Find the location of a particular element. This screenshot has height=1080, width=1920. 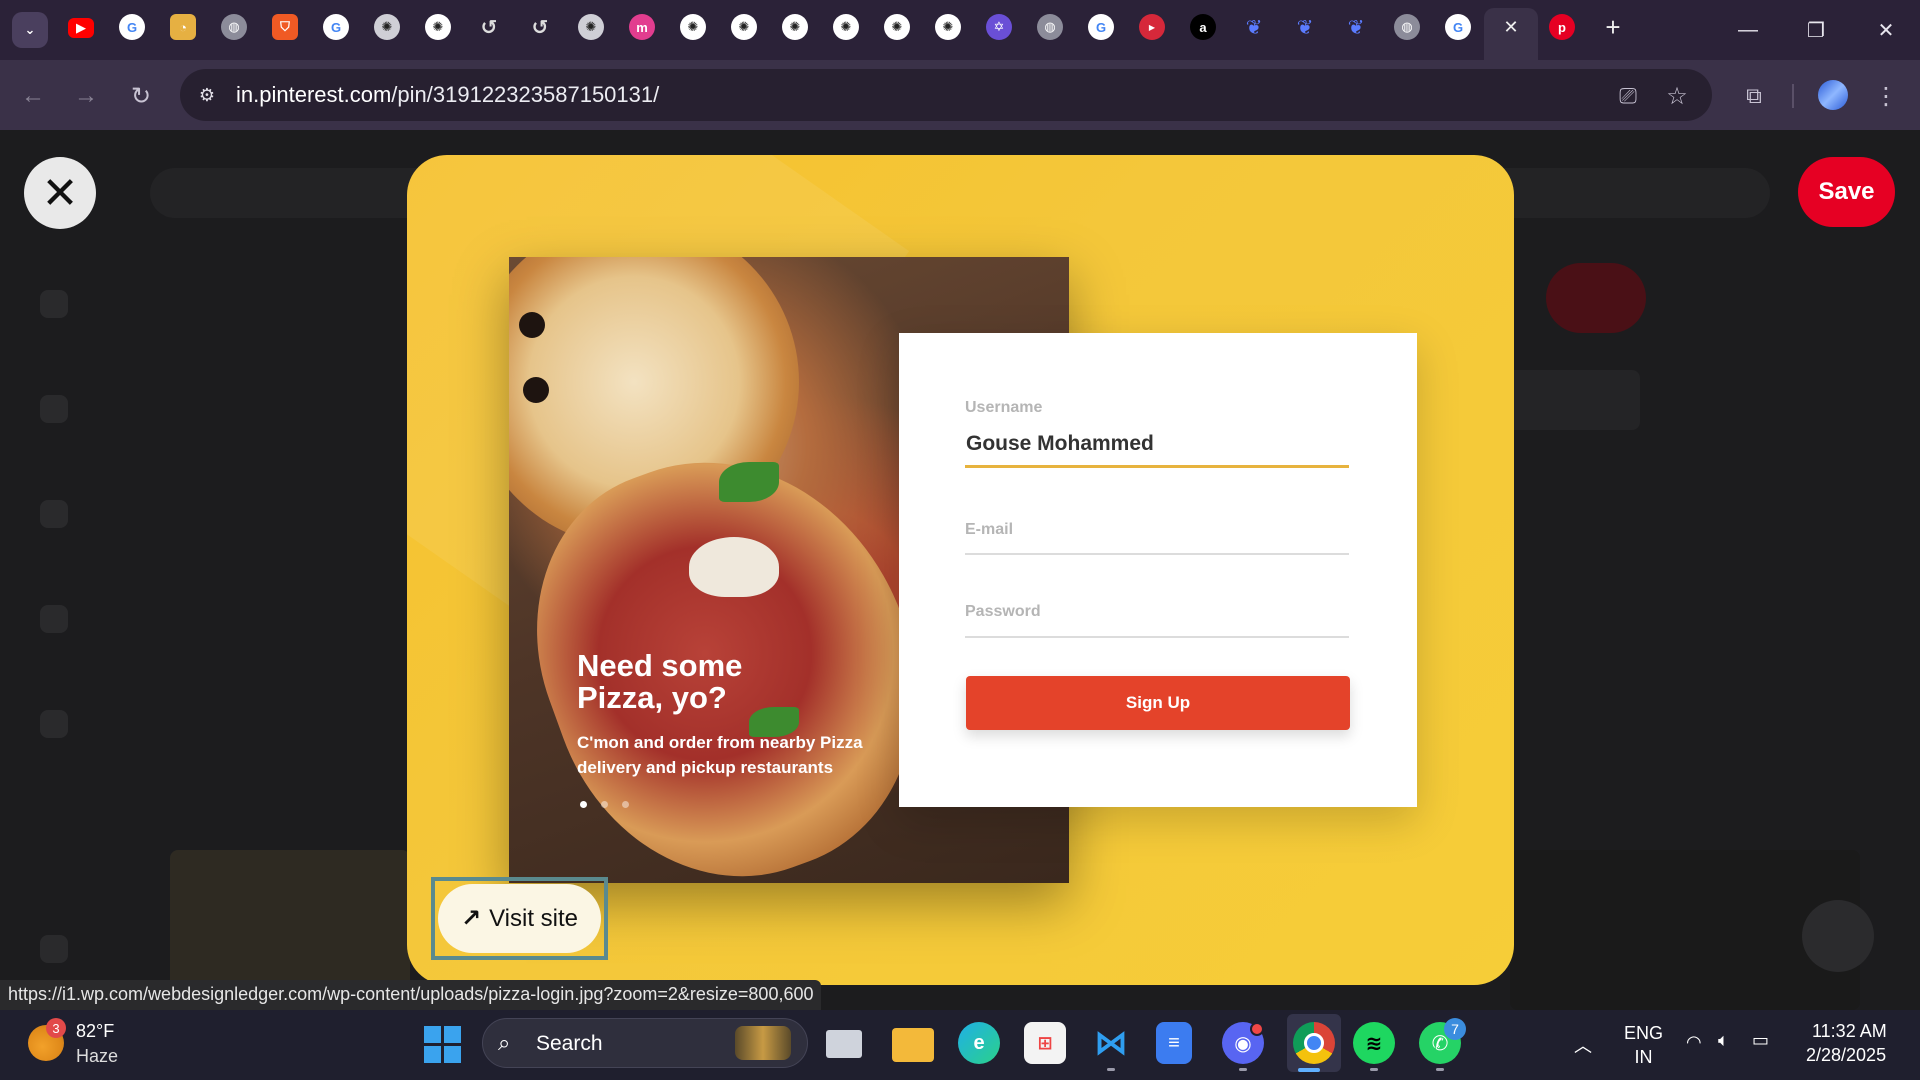

microsoft-store-icon: ⊞ is located at coordinates (1045, 1043).